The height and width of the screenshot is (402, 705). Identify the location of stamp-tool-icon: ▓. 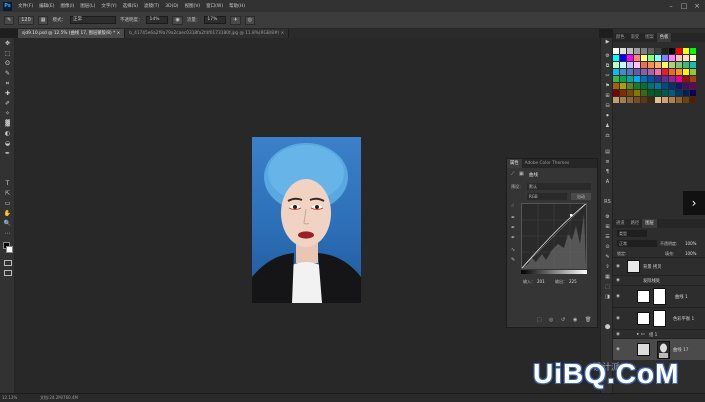
(7, 124).